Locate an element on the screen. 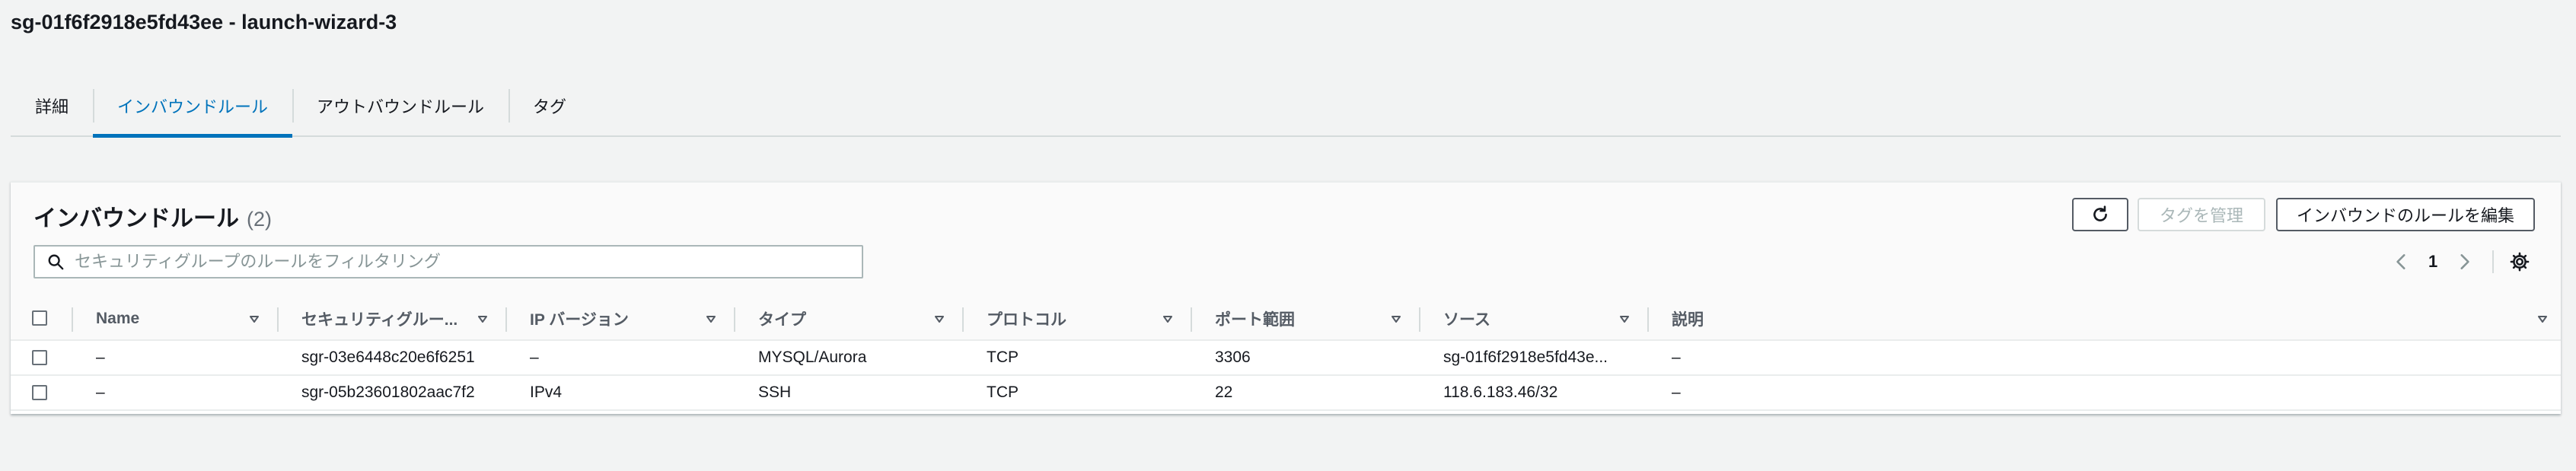 The height and width of the screenshot is (471, 2576). cell-source: 118.6.183.46/32 is located at coordinates (1500, 392).